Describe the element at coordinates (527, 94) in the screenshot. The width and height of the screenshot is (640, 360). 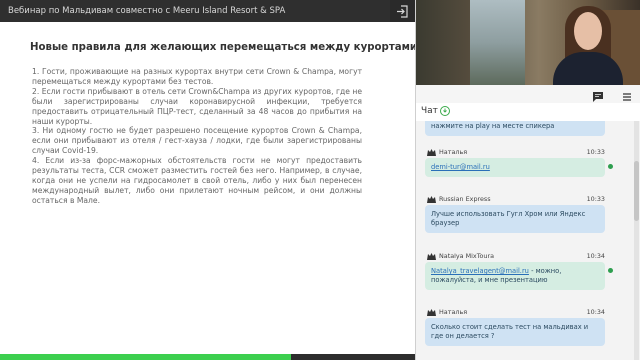
I see `panel-toolbar` at that location.